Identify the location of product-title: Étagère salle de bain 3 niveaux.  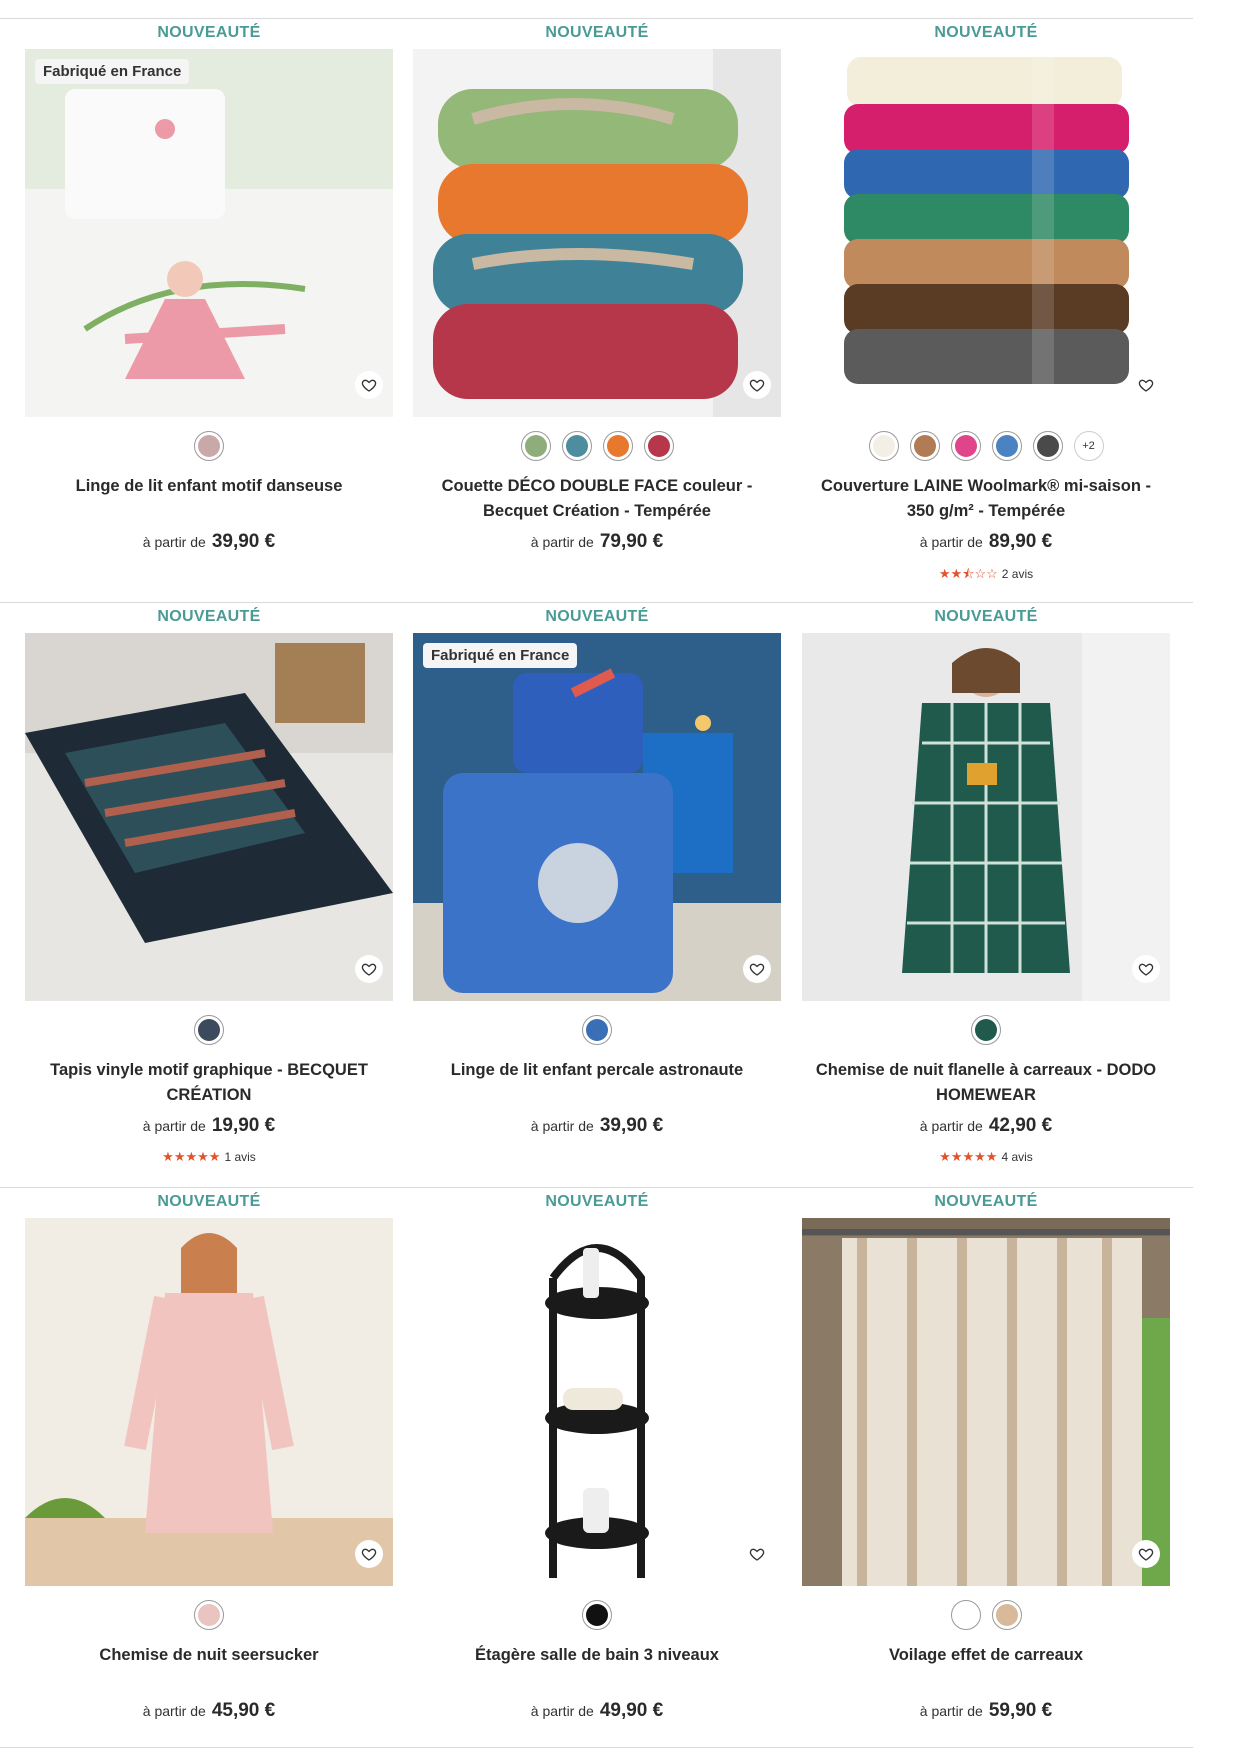
(597, 1655).